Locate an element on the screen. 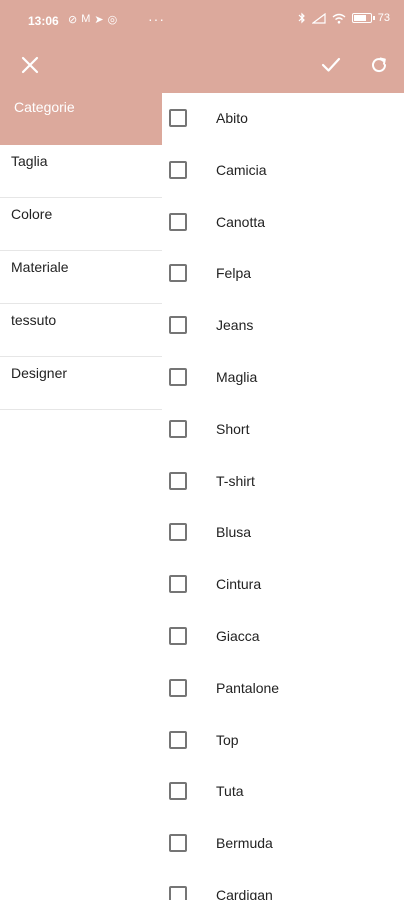  option-row: Pantalone is located at coordinates (283, 689).